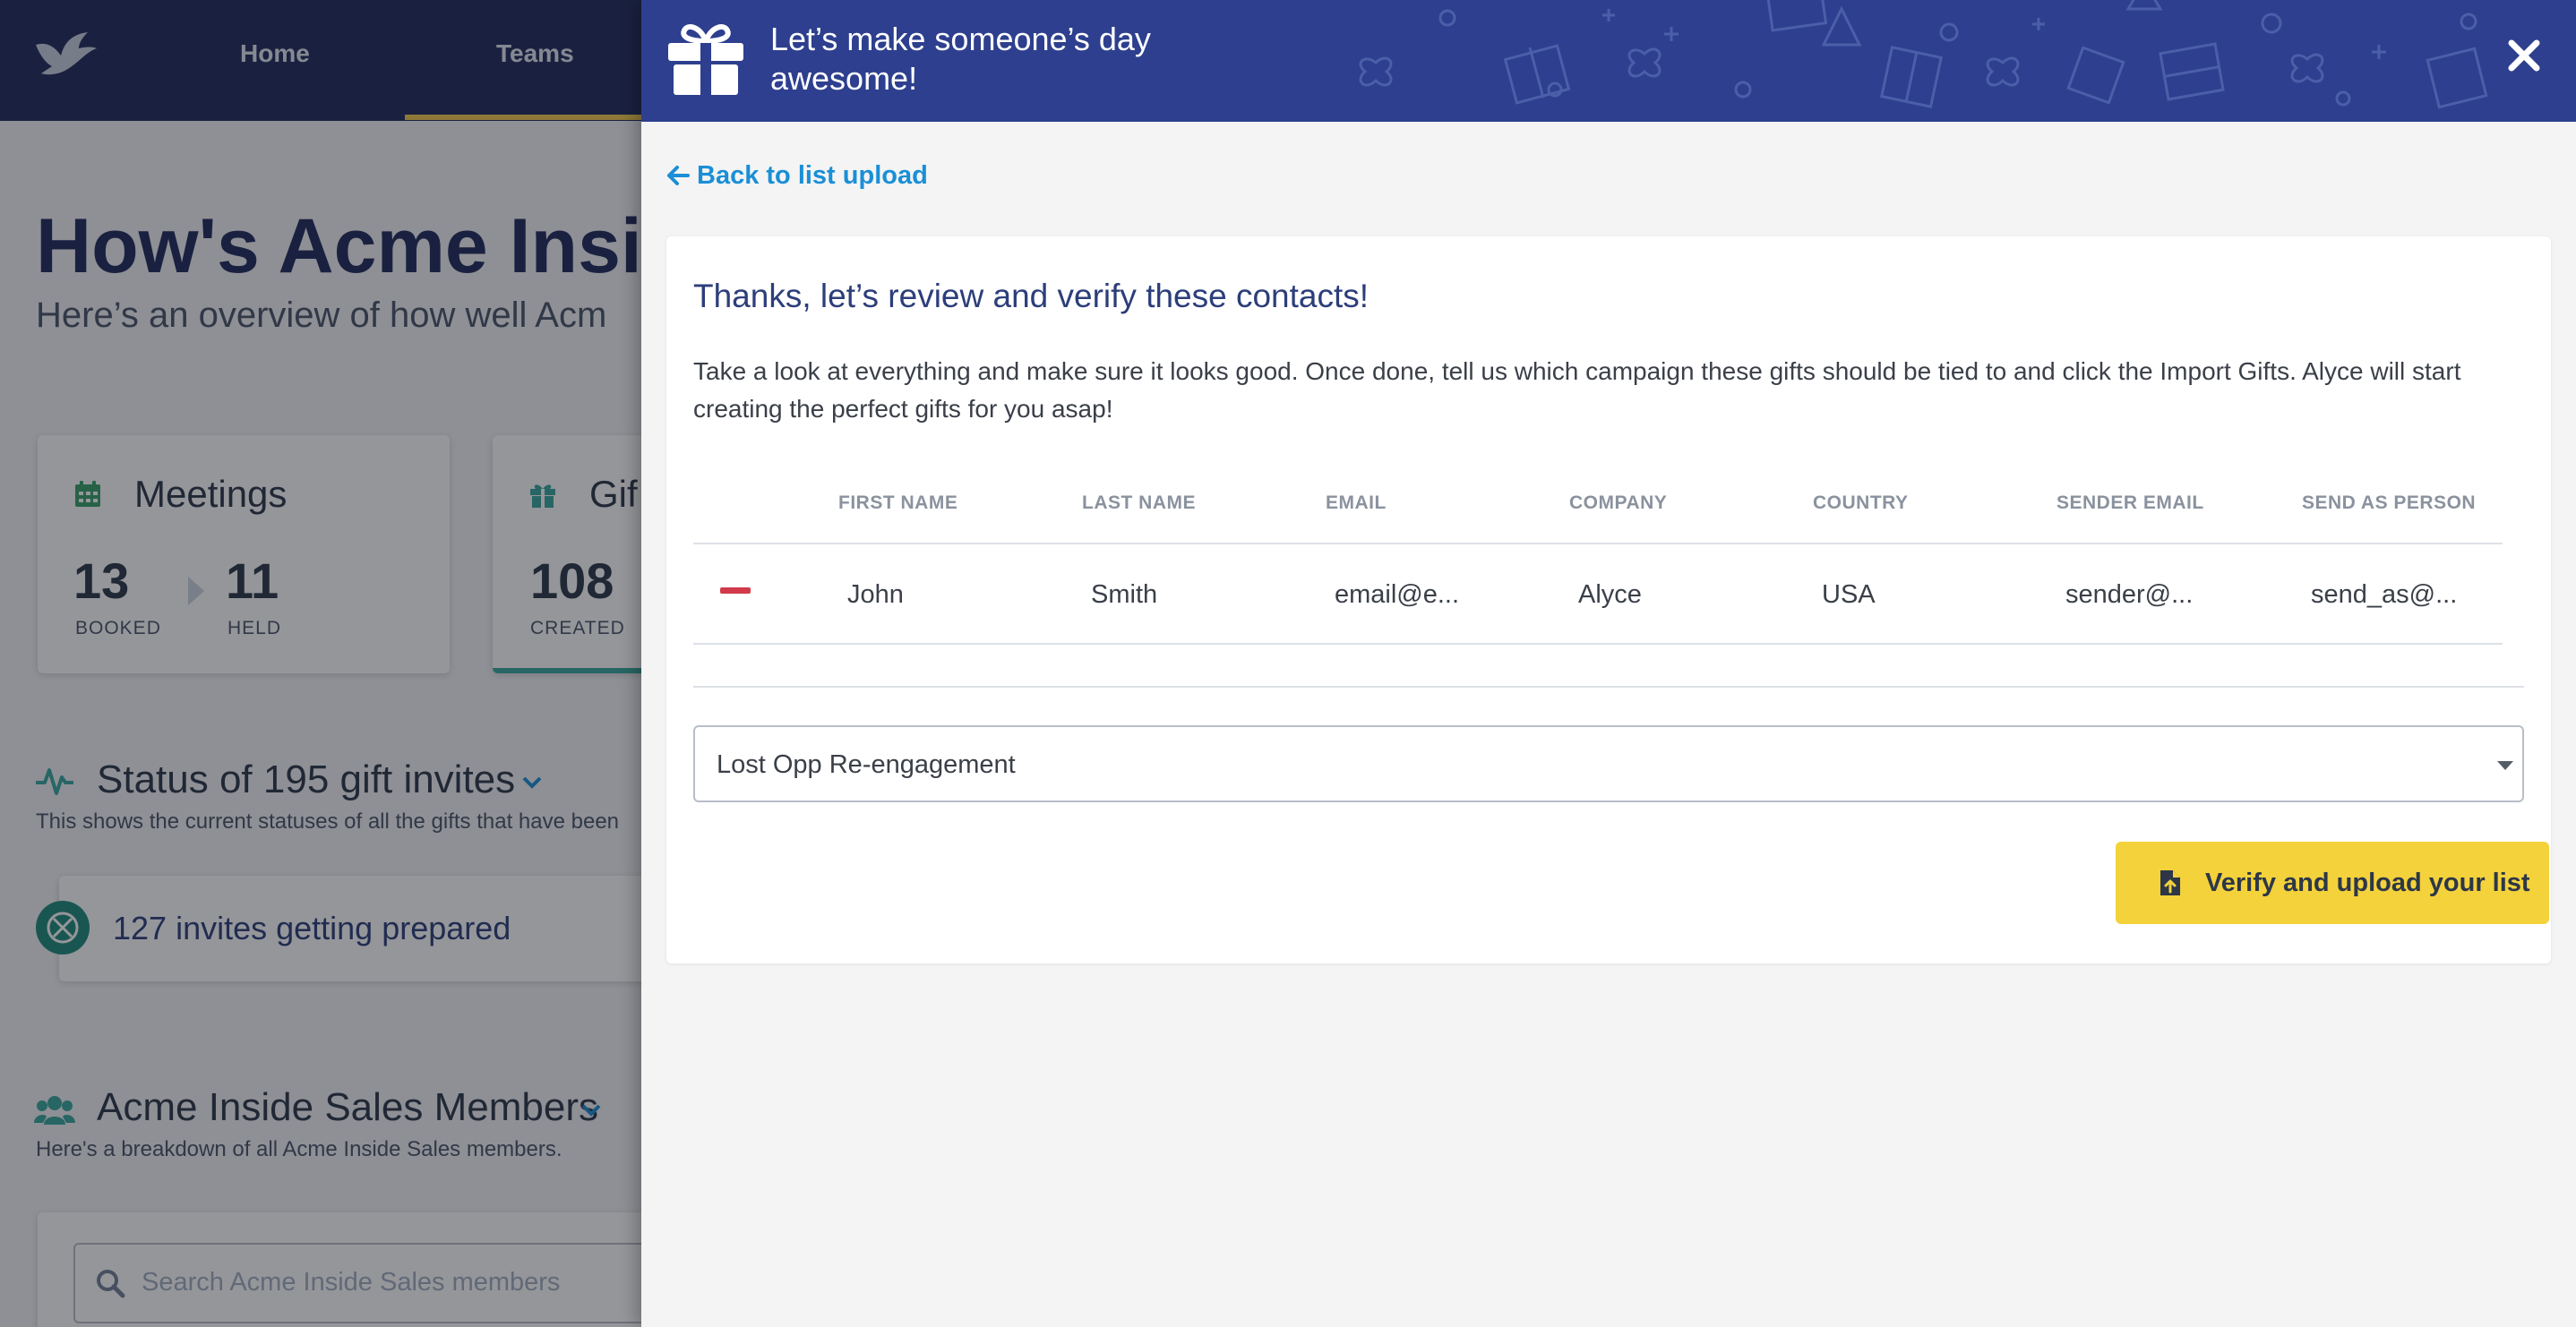 The height and width of the screenshot is (1327, 2576). What do you see at coordinates (735, 590) in the screenshot?
I see `remove-row-minus-icon` at bounding box center [735, 590].